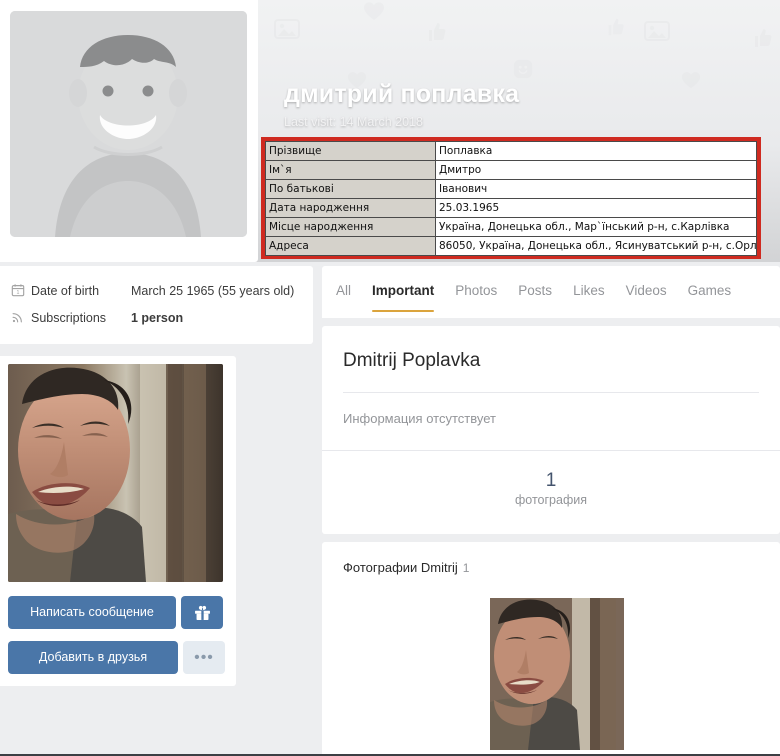 The width and height of the screenshot is (780, 756). What do you see at coordinates (403, 292) in the screenshot?
I see `tab-important: Important` at bounding box center [403, 292].